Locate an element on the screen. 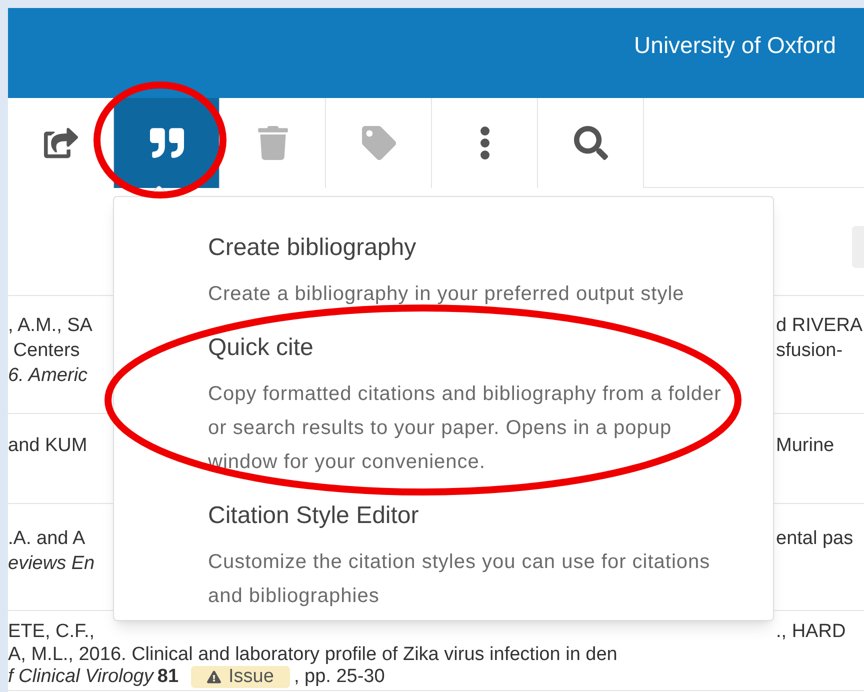  citation-fragment: Centers is located at coordinates (46, 351).